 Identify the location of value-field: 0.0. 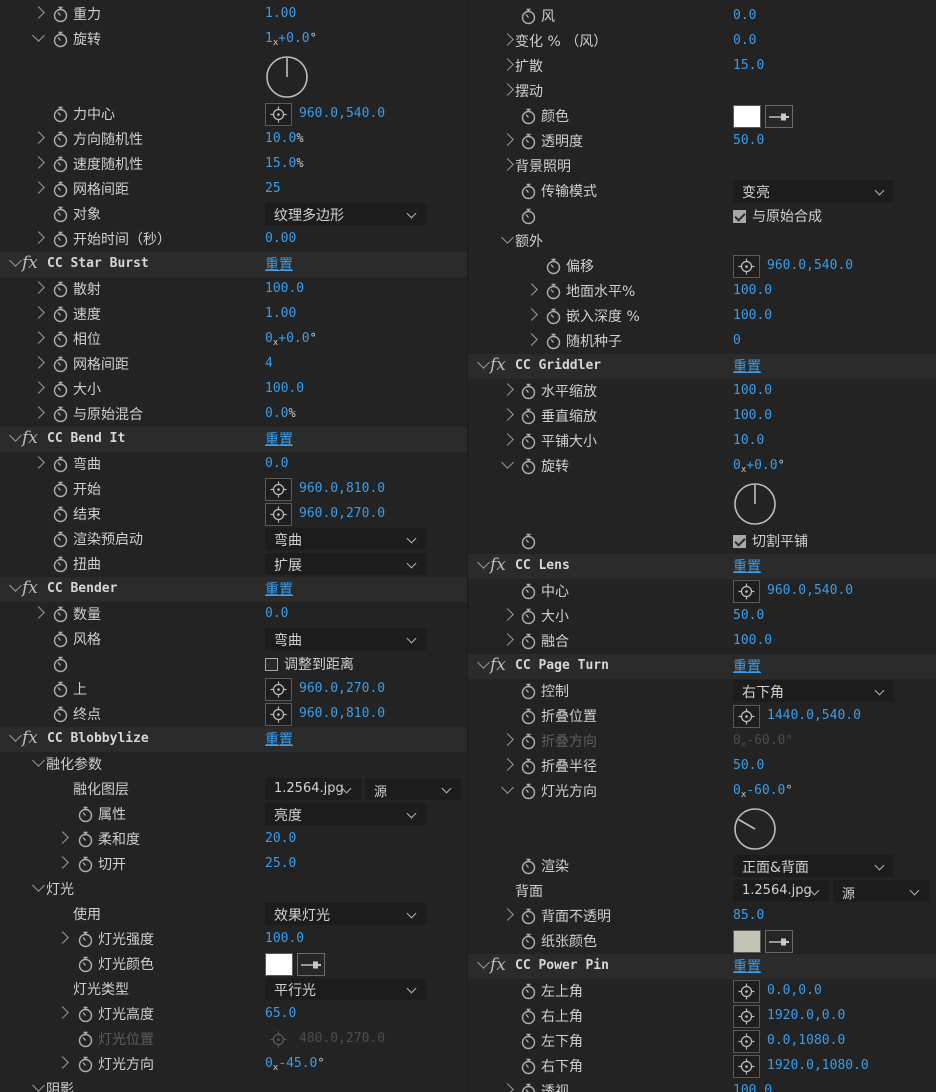
(744, 15).